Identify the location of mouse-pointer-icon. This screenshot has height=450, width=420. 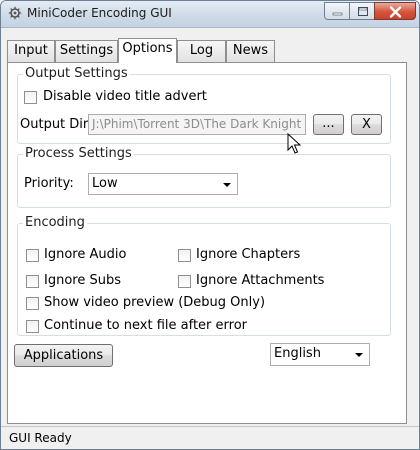
(294, 143).